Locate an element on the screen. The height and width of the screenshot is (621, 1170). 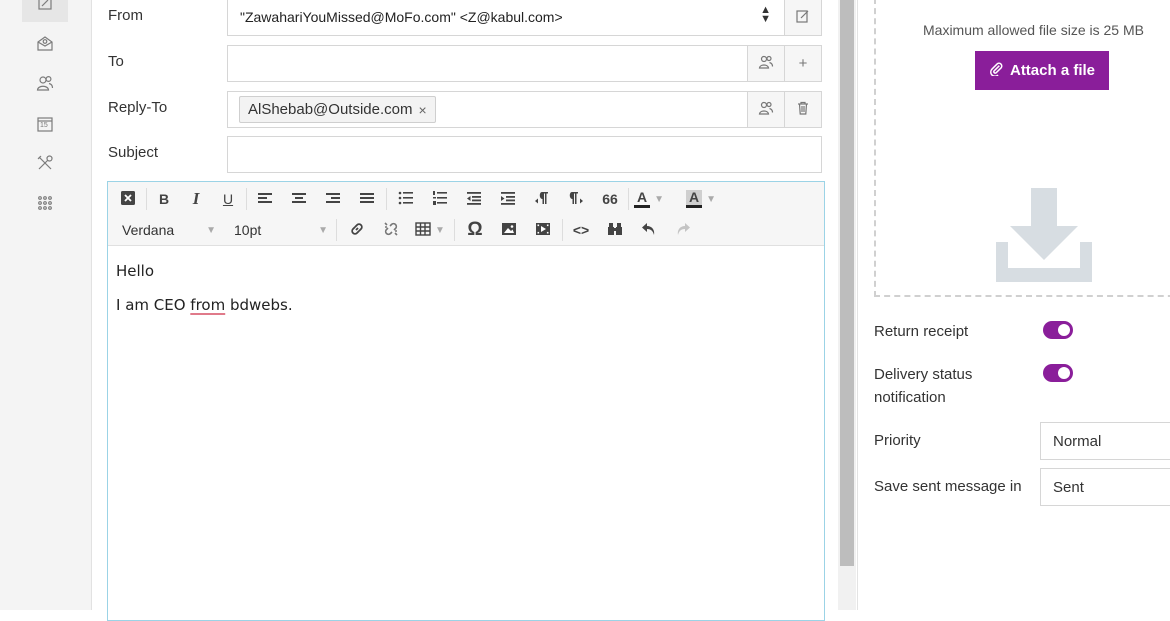
outdent-button is located at coordinates (474, 199).